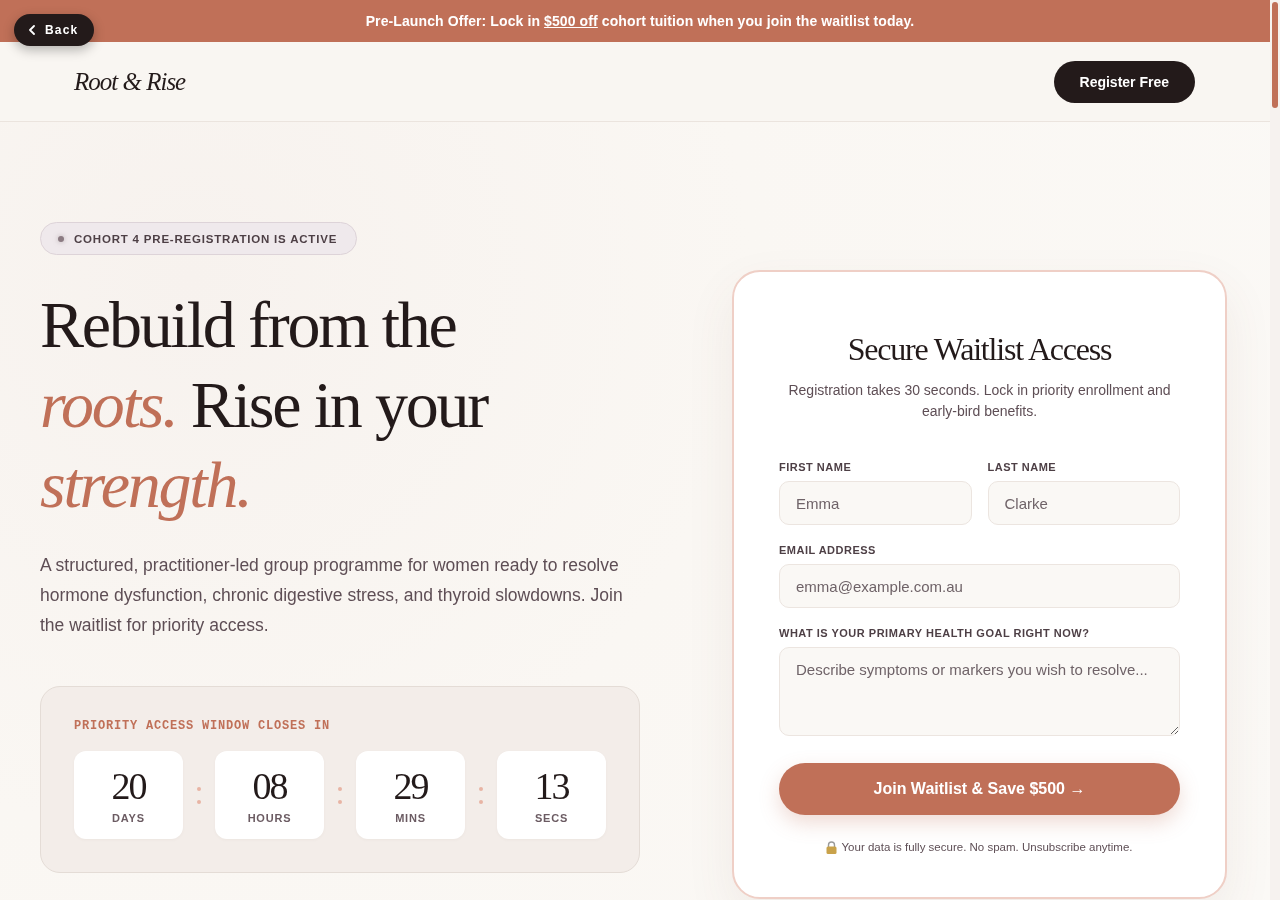  What do you see at coordinates (827, 550) in the screenshot?
I see `field-label: EMAIL ADDRESS` at bounding box center [827, 550].